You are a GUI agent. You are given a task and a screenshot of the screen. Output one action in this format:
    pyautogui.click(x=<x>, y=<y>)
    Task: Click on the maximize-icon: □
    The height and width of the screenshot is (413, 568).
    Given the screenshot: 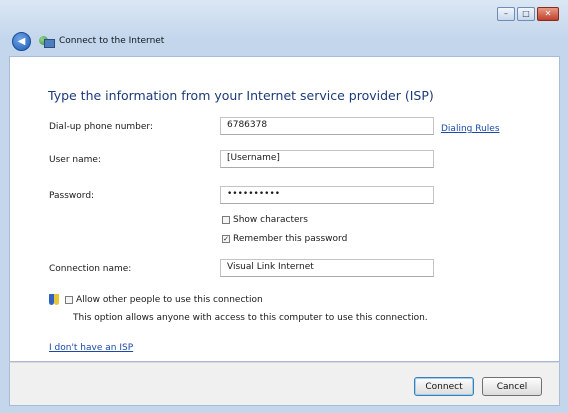 What is the action you would take?
    pyautogui.click(x=526, y=13)
    